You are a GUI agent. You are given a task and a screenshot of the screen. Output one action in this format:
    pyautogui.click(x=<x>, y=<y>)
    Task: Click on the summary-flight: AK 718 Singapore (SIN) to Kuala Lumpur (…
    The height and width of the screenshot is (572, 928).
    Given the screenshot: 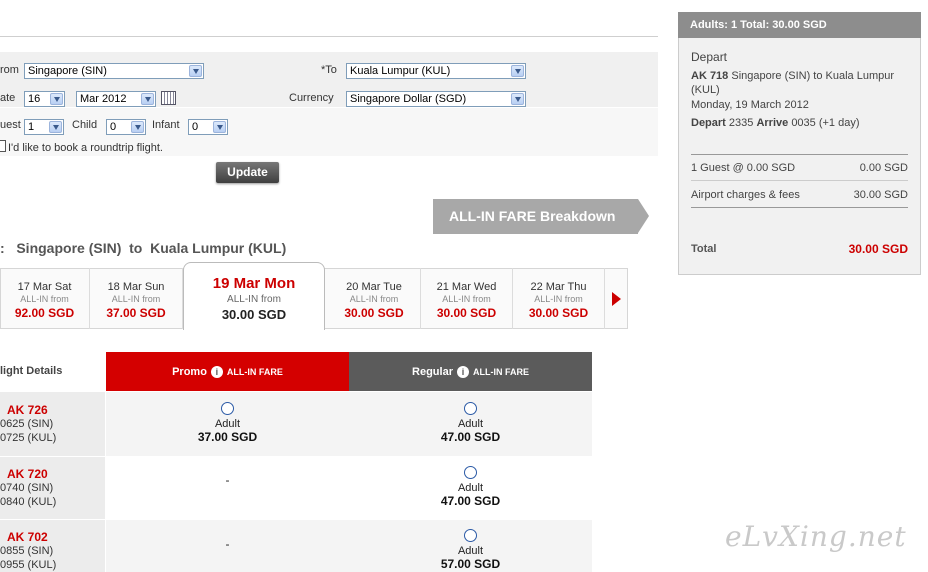 What is the action you would take?
    pyautogui.click(x=798, y=83)
    